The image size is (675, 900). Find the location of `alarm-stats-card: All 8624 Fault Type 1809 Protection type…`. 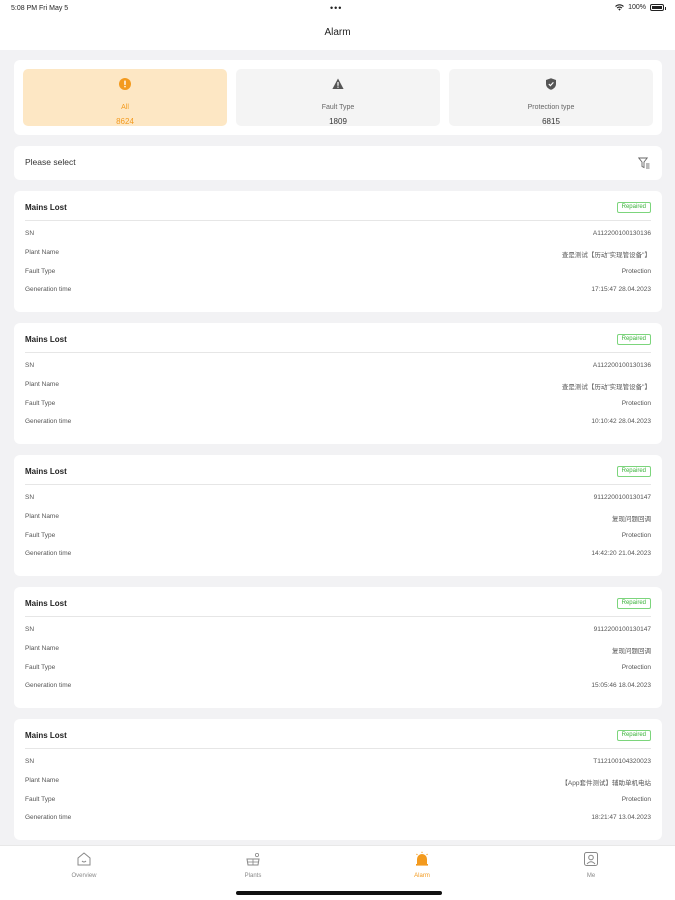

alarm-stats-card: All 8624 Fault Type 1809 Protection type… is located at coordinates (338, 97).